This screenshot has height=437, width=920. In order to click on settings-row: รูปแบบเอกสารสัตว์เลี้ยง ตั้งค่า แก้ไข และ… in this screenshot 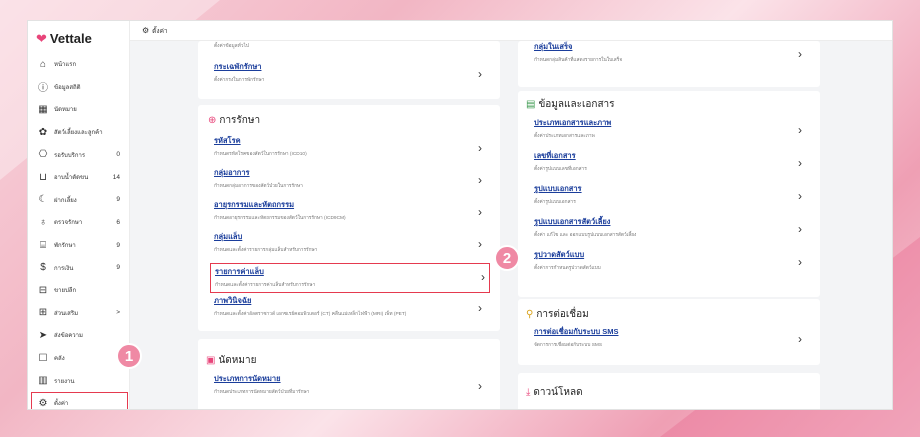, I will do `click(670, 231)`.